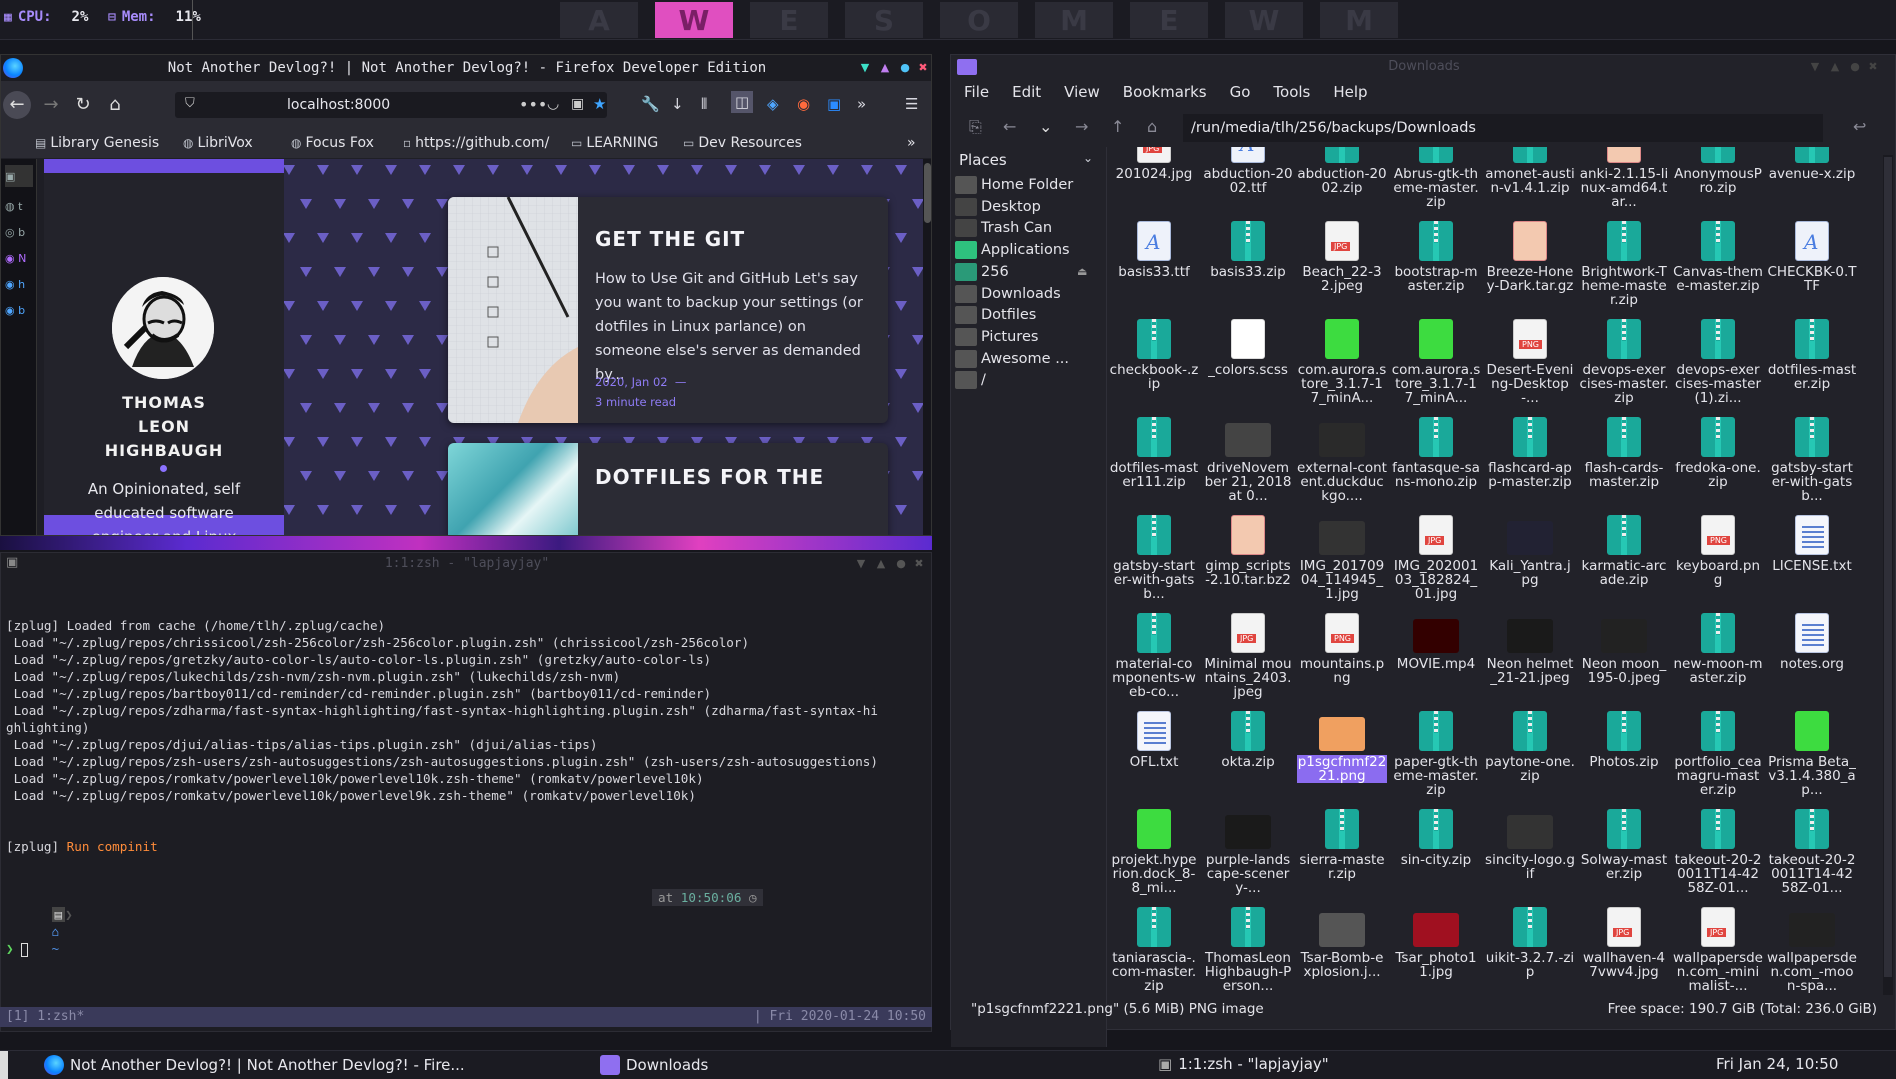 Image resolution: width=1896 pixels, height=1079 pixels. What do you see at coordinates (861, 104) in the screenshot?
I see `overflow-chevron-icon: »` at bounding box center [861, 104].